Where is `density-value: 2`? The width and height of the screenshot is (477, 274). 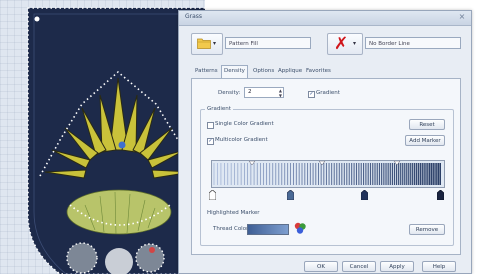 density-value: 2 is located at coordinates (250, 92).